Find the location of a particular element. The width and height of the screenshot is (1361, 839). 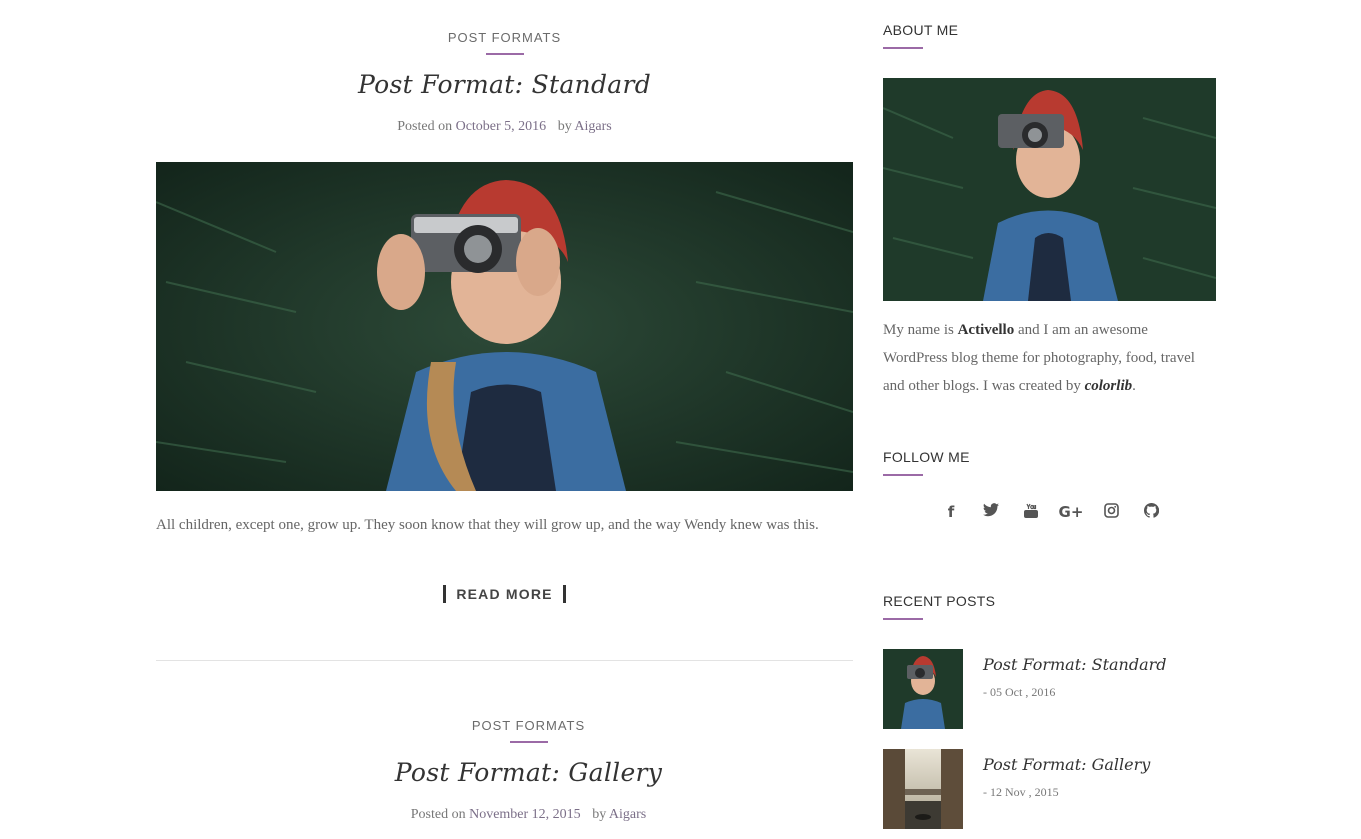

post-title: Post Format: Gallery is located at coordinates (528, 772).